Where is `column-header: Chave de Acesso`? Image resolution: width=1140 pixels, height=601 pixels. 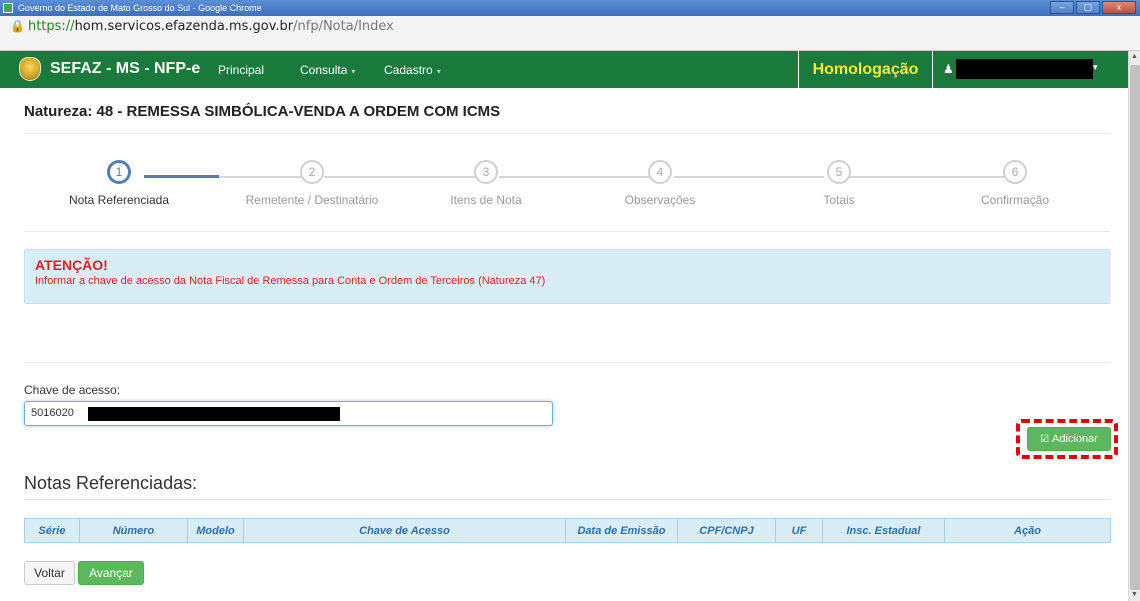
column-header: Chave de Acesso is located at coordinates (404, 530).